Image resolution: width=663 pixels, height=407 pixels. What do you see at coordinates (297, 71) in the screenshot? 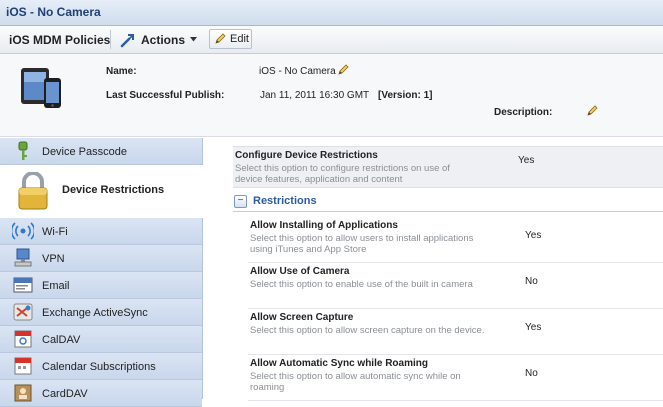
I see `name-value: iOS - No Camera` at bounding box center [297, 71].